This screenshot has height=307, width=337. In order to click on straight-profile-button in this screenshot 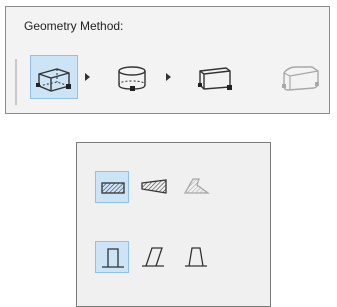, I will do `click(112, 187)`.